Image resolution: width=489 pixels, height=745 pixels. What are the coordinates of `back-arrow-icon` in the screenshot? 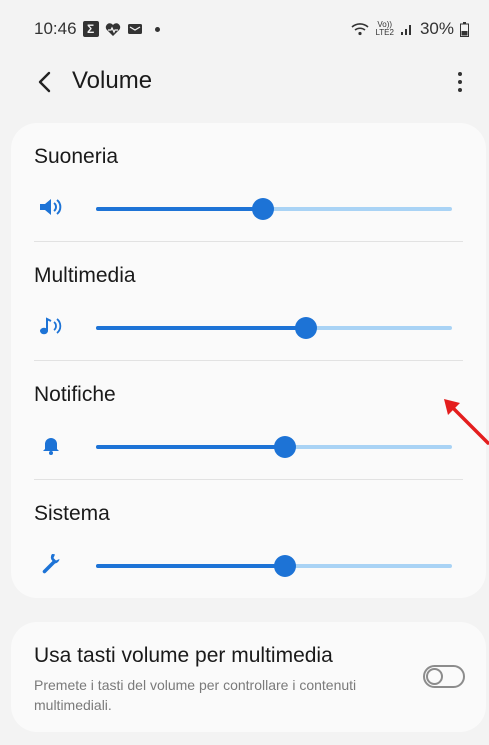 It's located at (44, 82).